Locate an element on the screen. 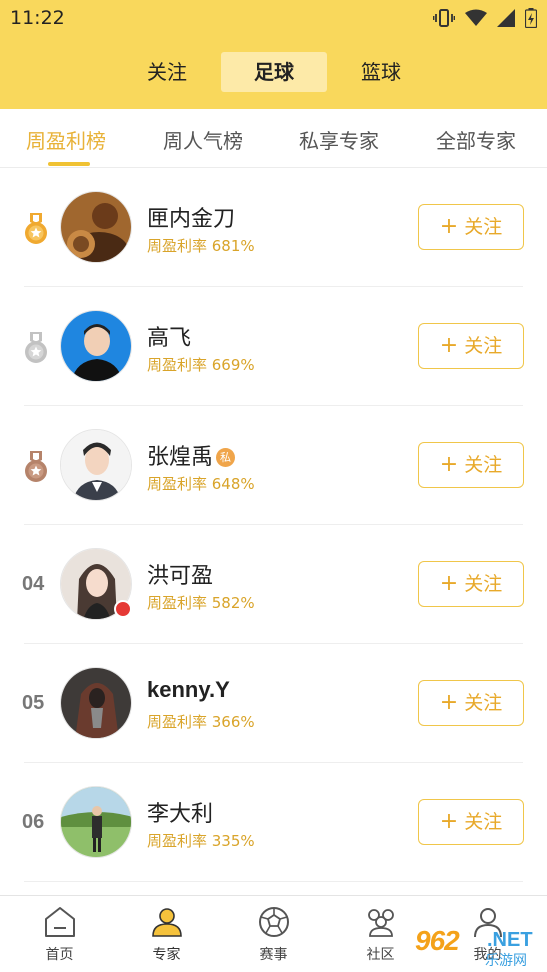  rank-number: 05 is located at coordinates (33, 703).